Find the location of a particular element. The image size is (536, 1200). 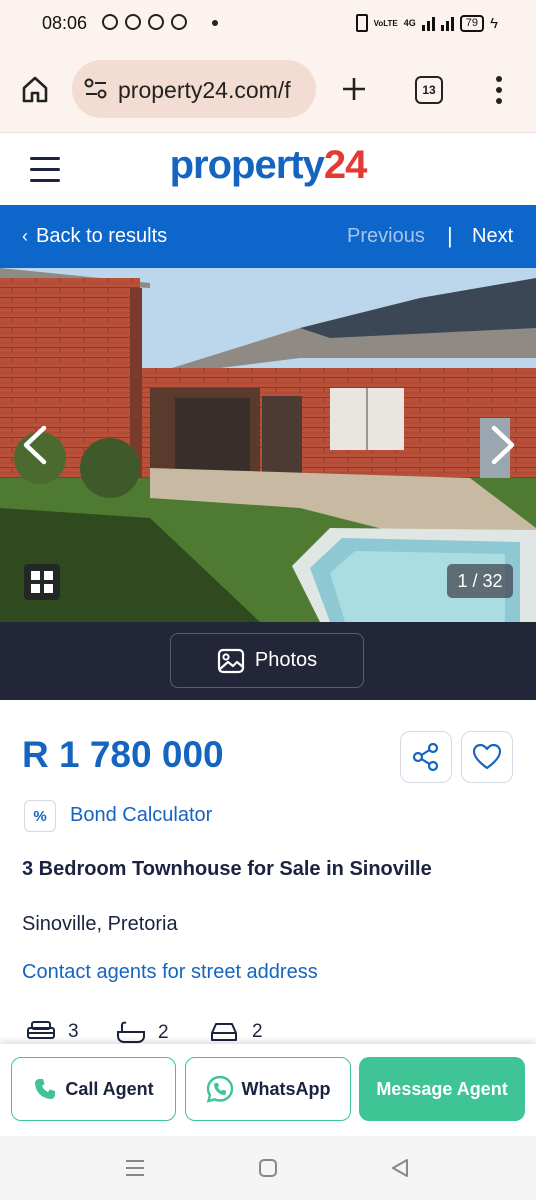

vibrate-icon is located at coordinates (361, 23).